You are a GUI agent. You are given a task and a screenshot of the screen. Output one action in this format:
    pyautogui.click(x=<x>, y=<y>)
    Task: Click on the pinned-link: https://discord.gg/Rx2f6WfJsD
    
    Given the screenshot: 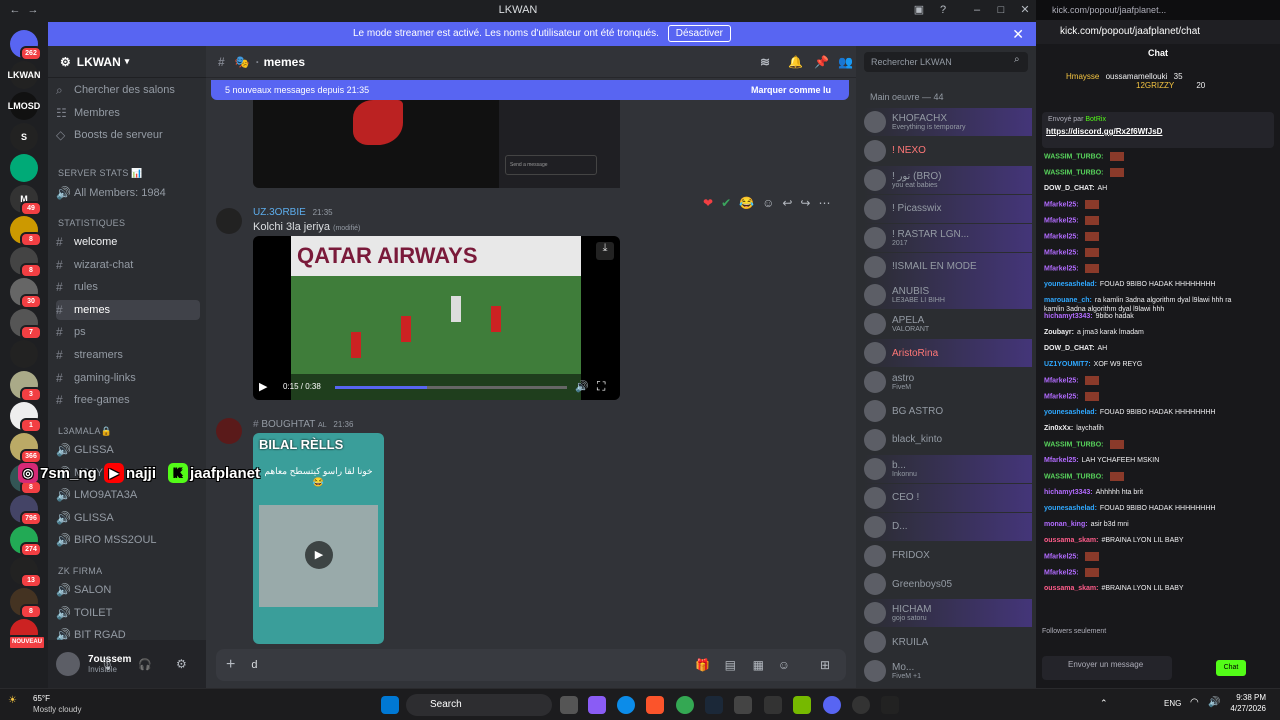 What is the action you would take?
    pyautogui.click(x=1160, y=131)
    